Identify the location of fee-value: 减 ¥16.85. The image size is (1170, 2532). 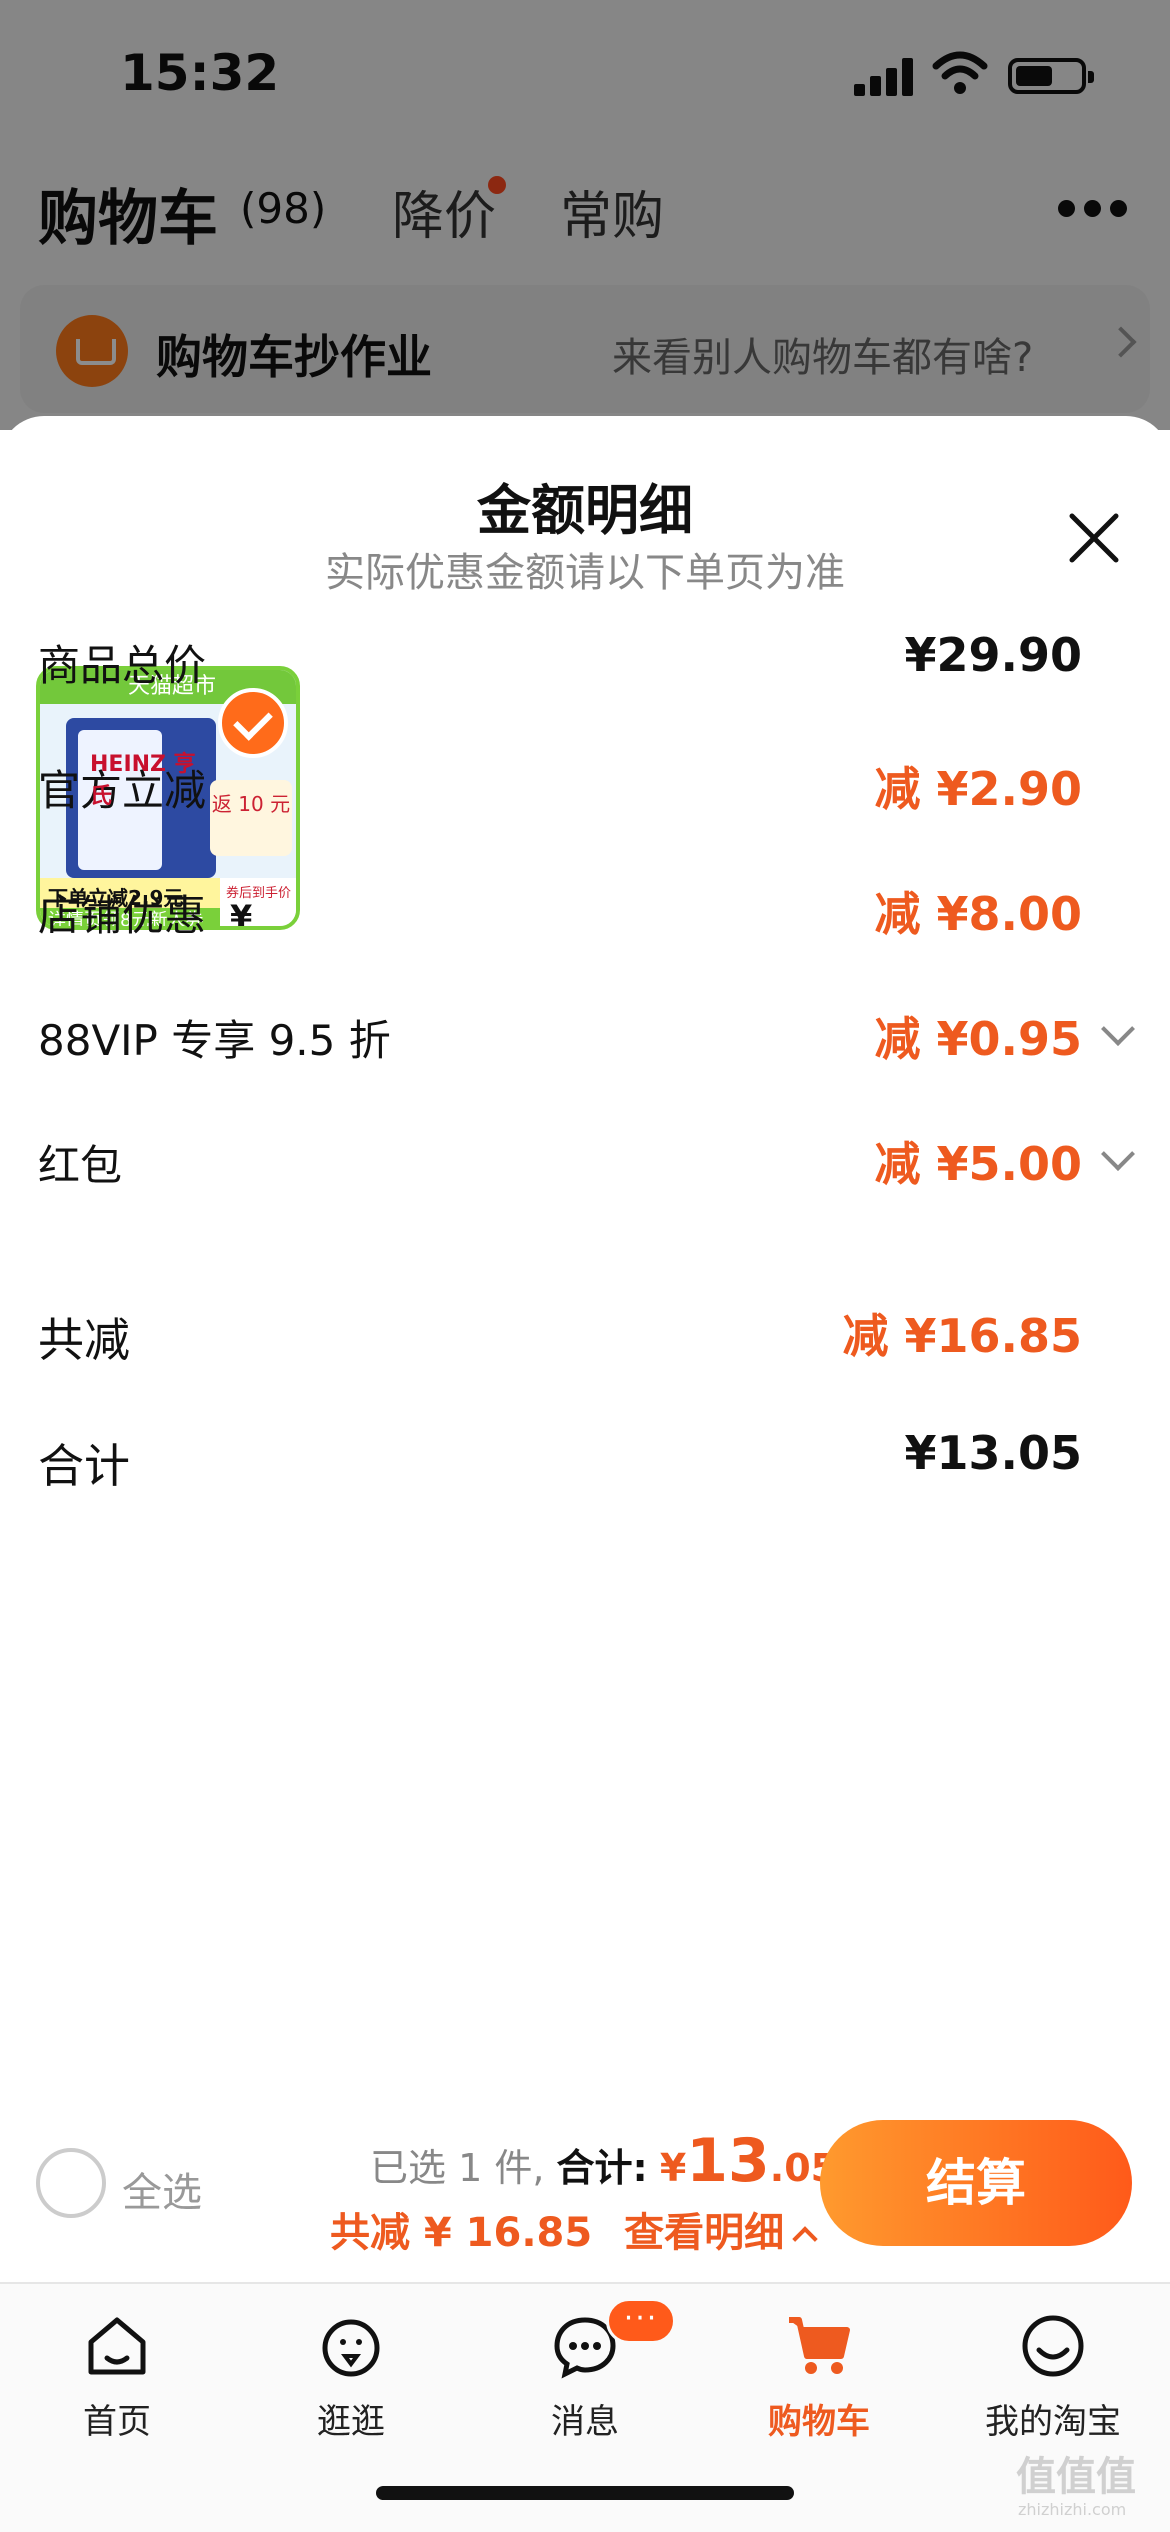
(962, 1336).